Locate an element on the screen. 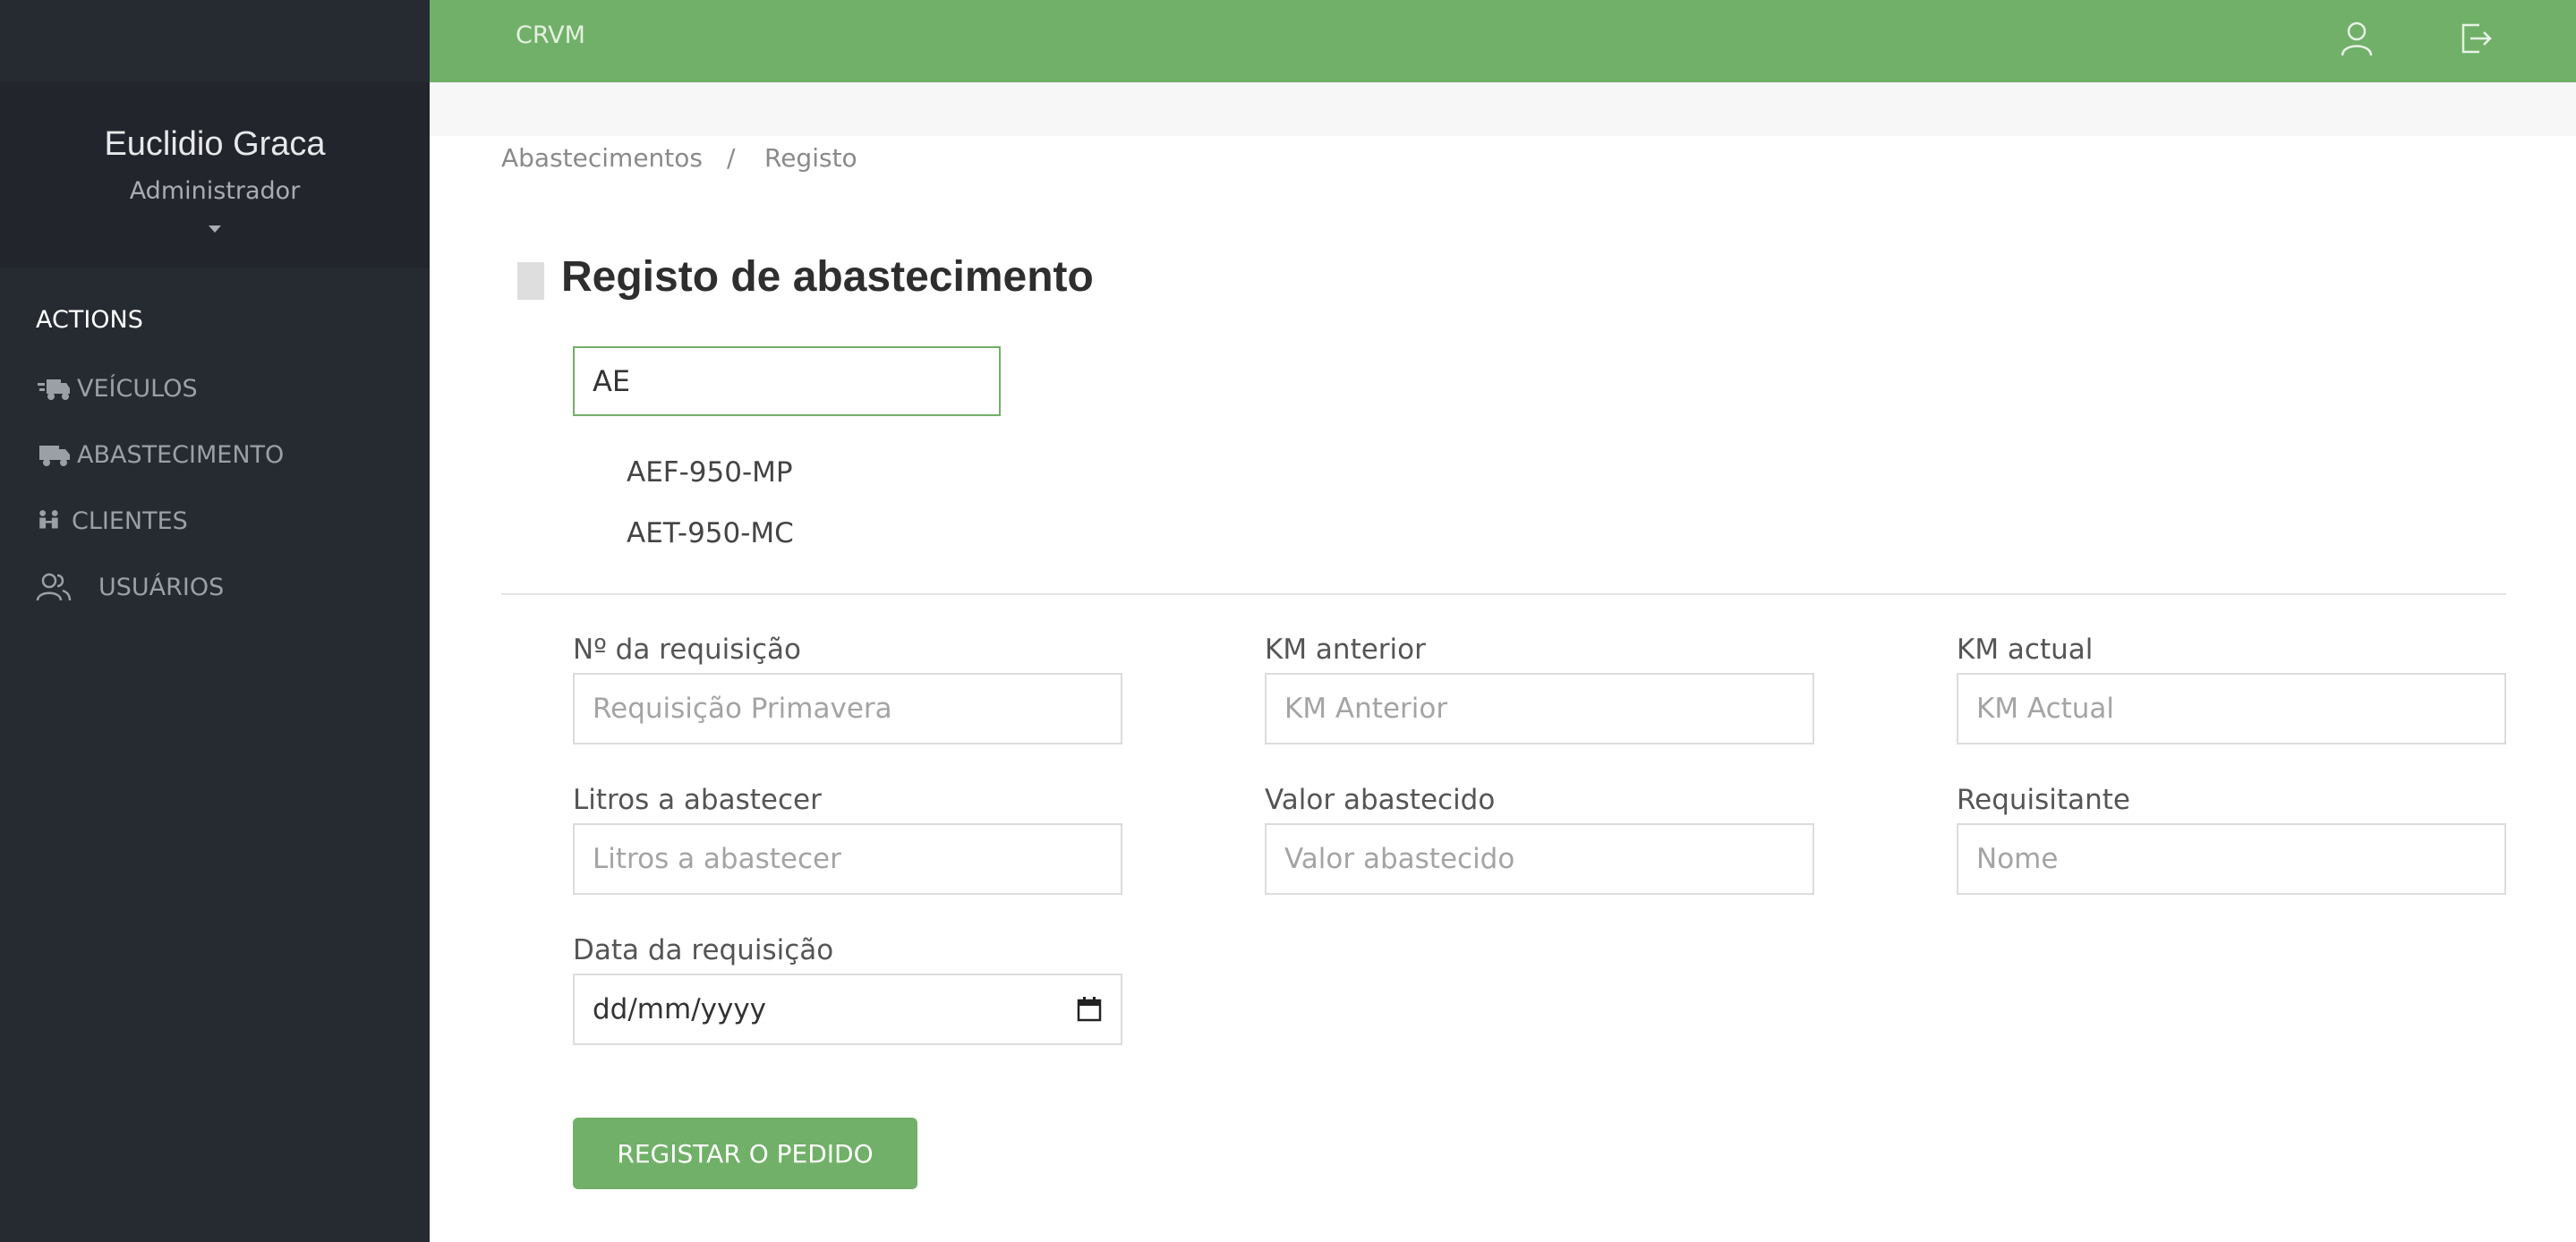  suggestion-item: AEF-950-MP is located at coordinates (710, 473).